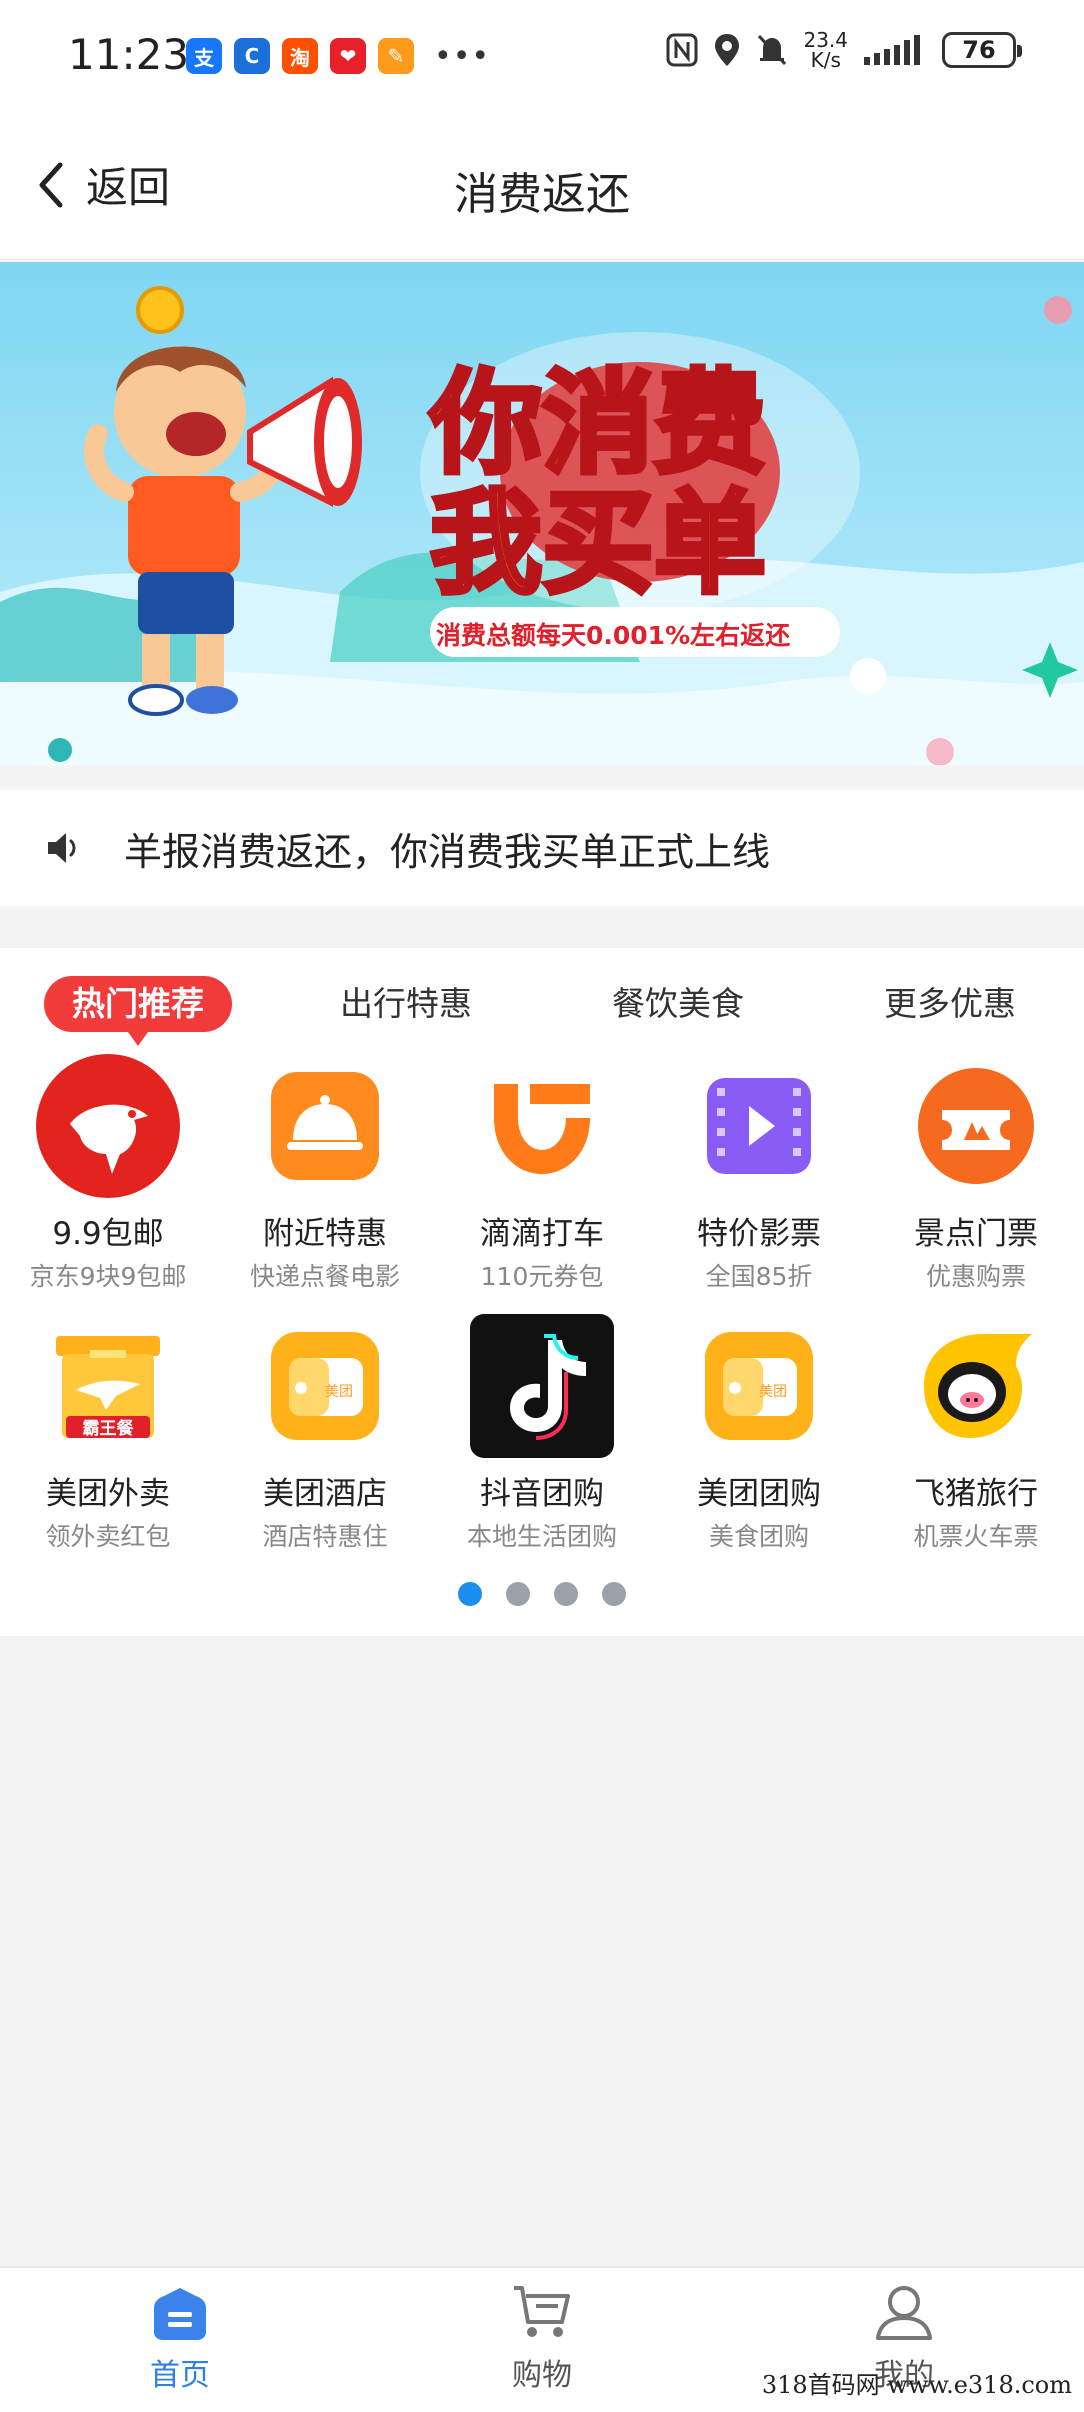 This screenshot has width=1084, height=2412. Describe the element at coordinates (325, 1234) in the screenshot. I see `grid-item-name: 附近特惠` at that location.